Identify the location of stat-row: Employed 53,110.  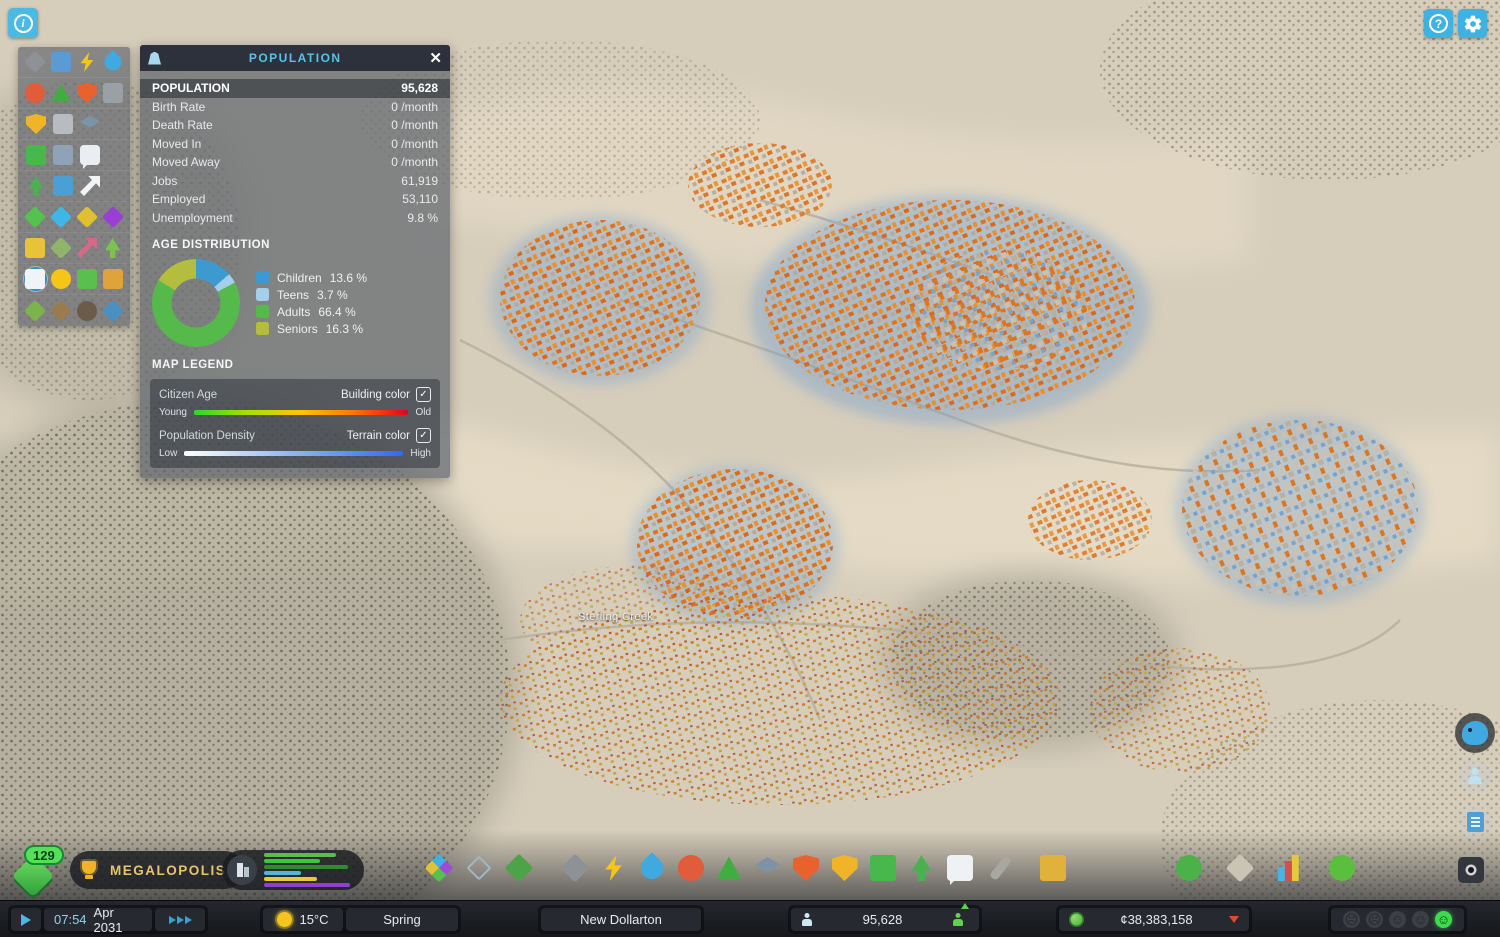
(295, 199).